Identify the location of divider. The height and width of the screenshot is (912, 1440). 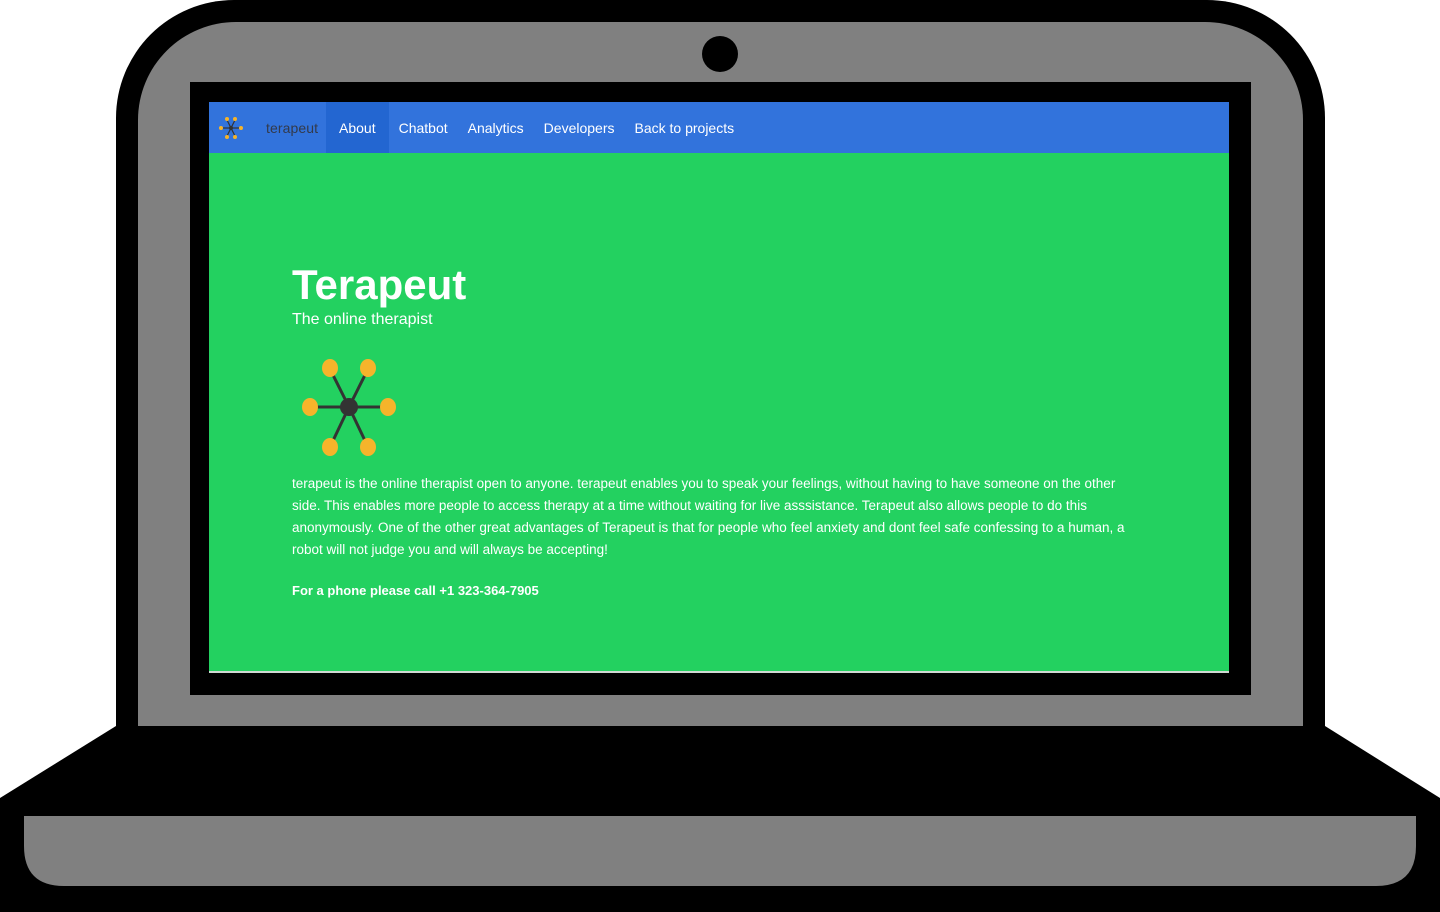
(719, 672).